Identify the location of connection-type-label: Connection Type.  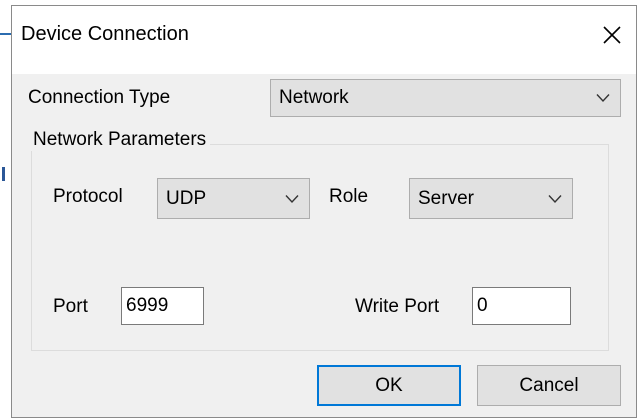
(99, 97).